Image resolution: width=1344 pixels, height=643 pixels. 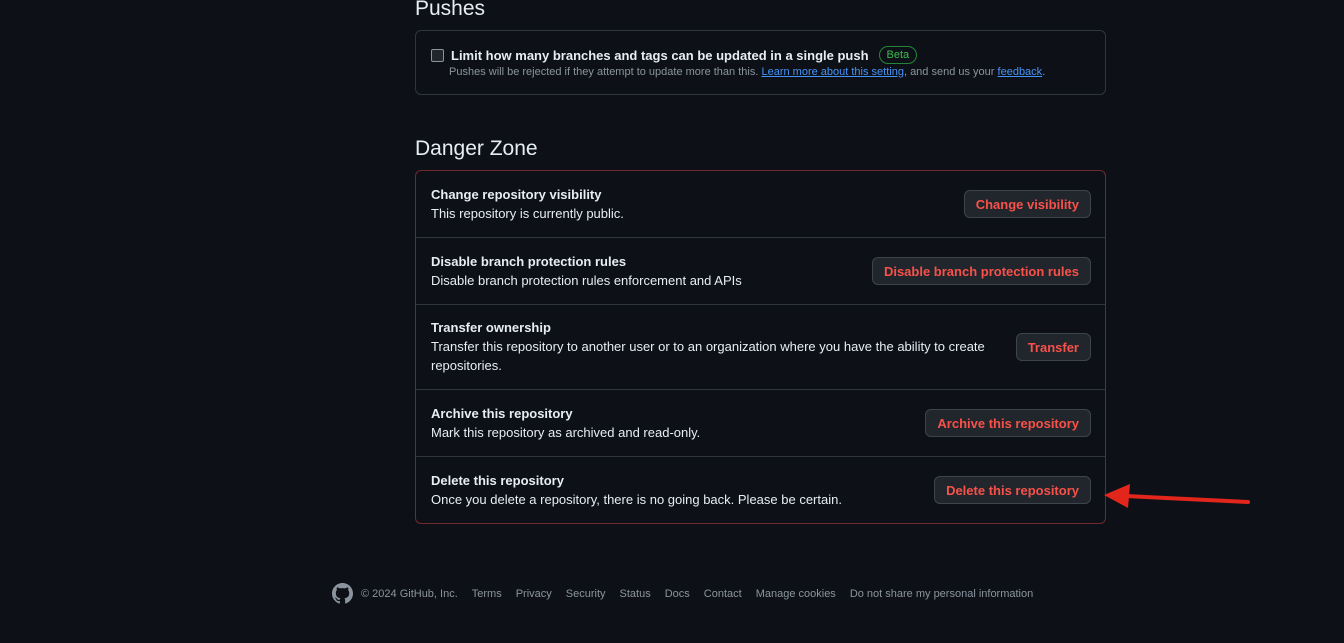 I want to click on beta-badge: Beta, so click(x=898, y=55).